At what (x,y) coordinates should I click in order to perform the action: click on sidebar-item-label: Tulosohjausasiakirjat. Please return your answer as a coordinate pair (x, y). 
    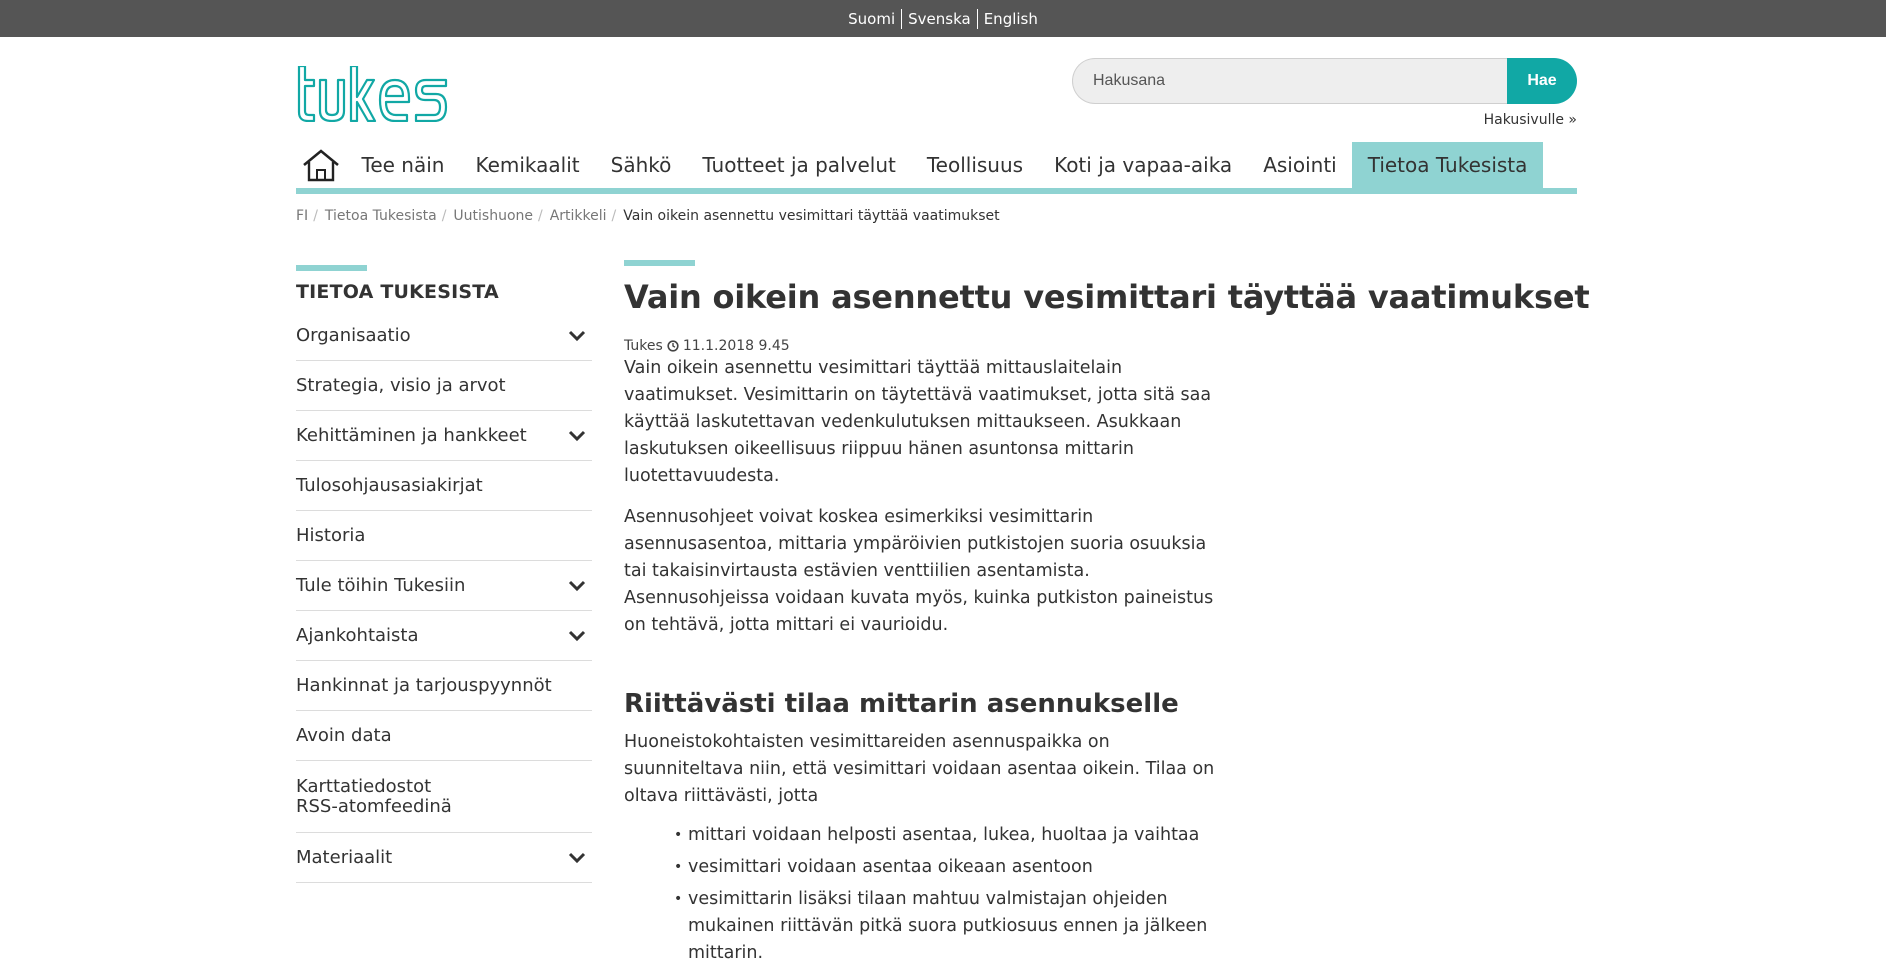
    Looking at the image, I should click on (389, 485).